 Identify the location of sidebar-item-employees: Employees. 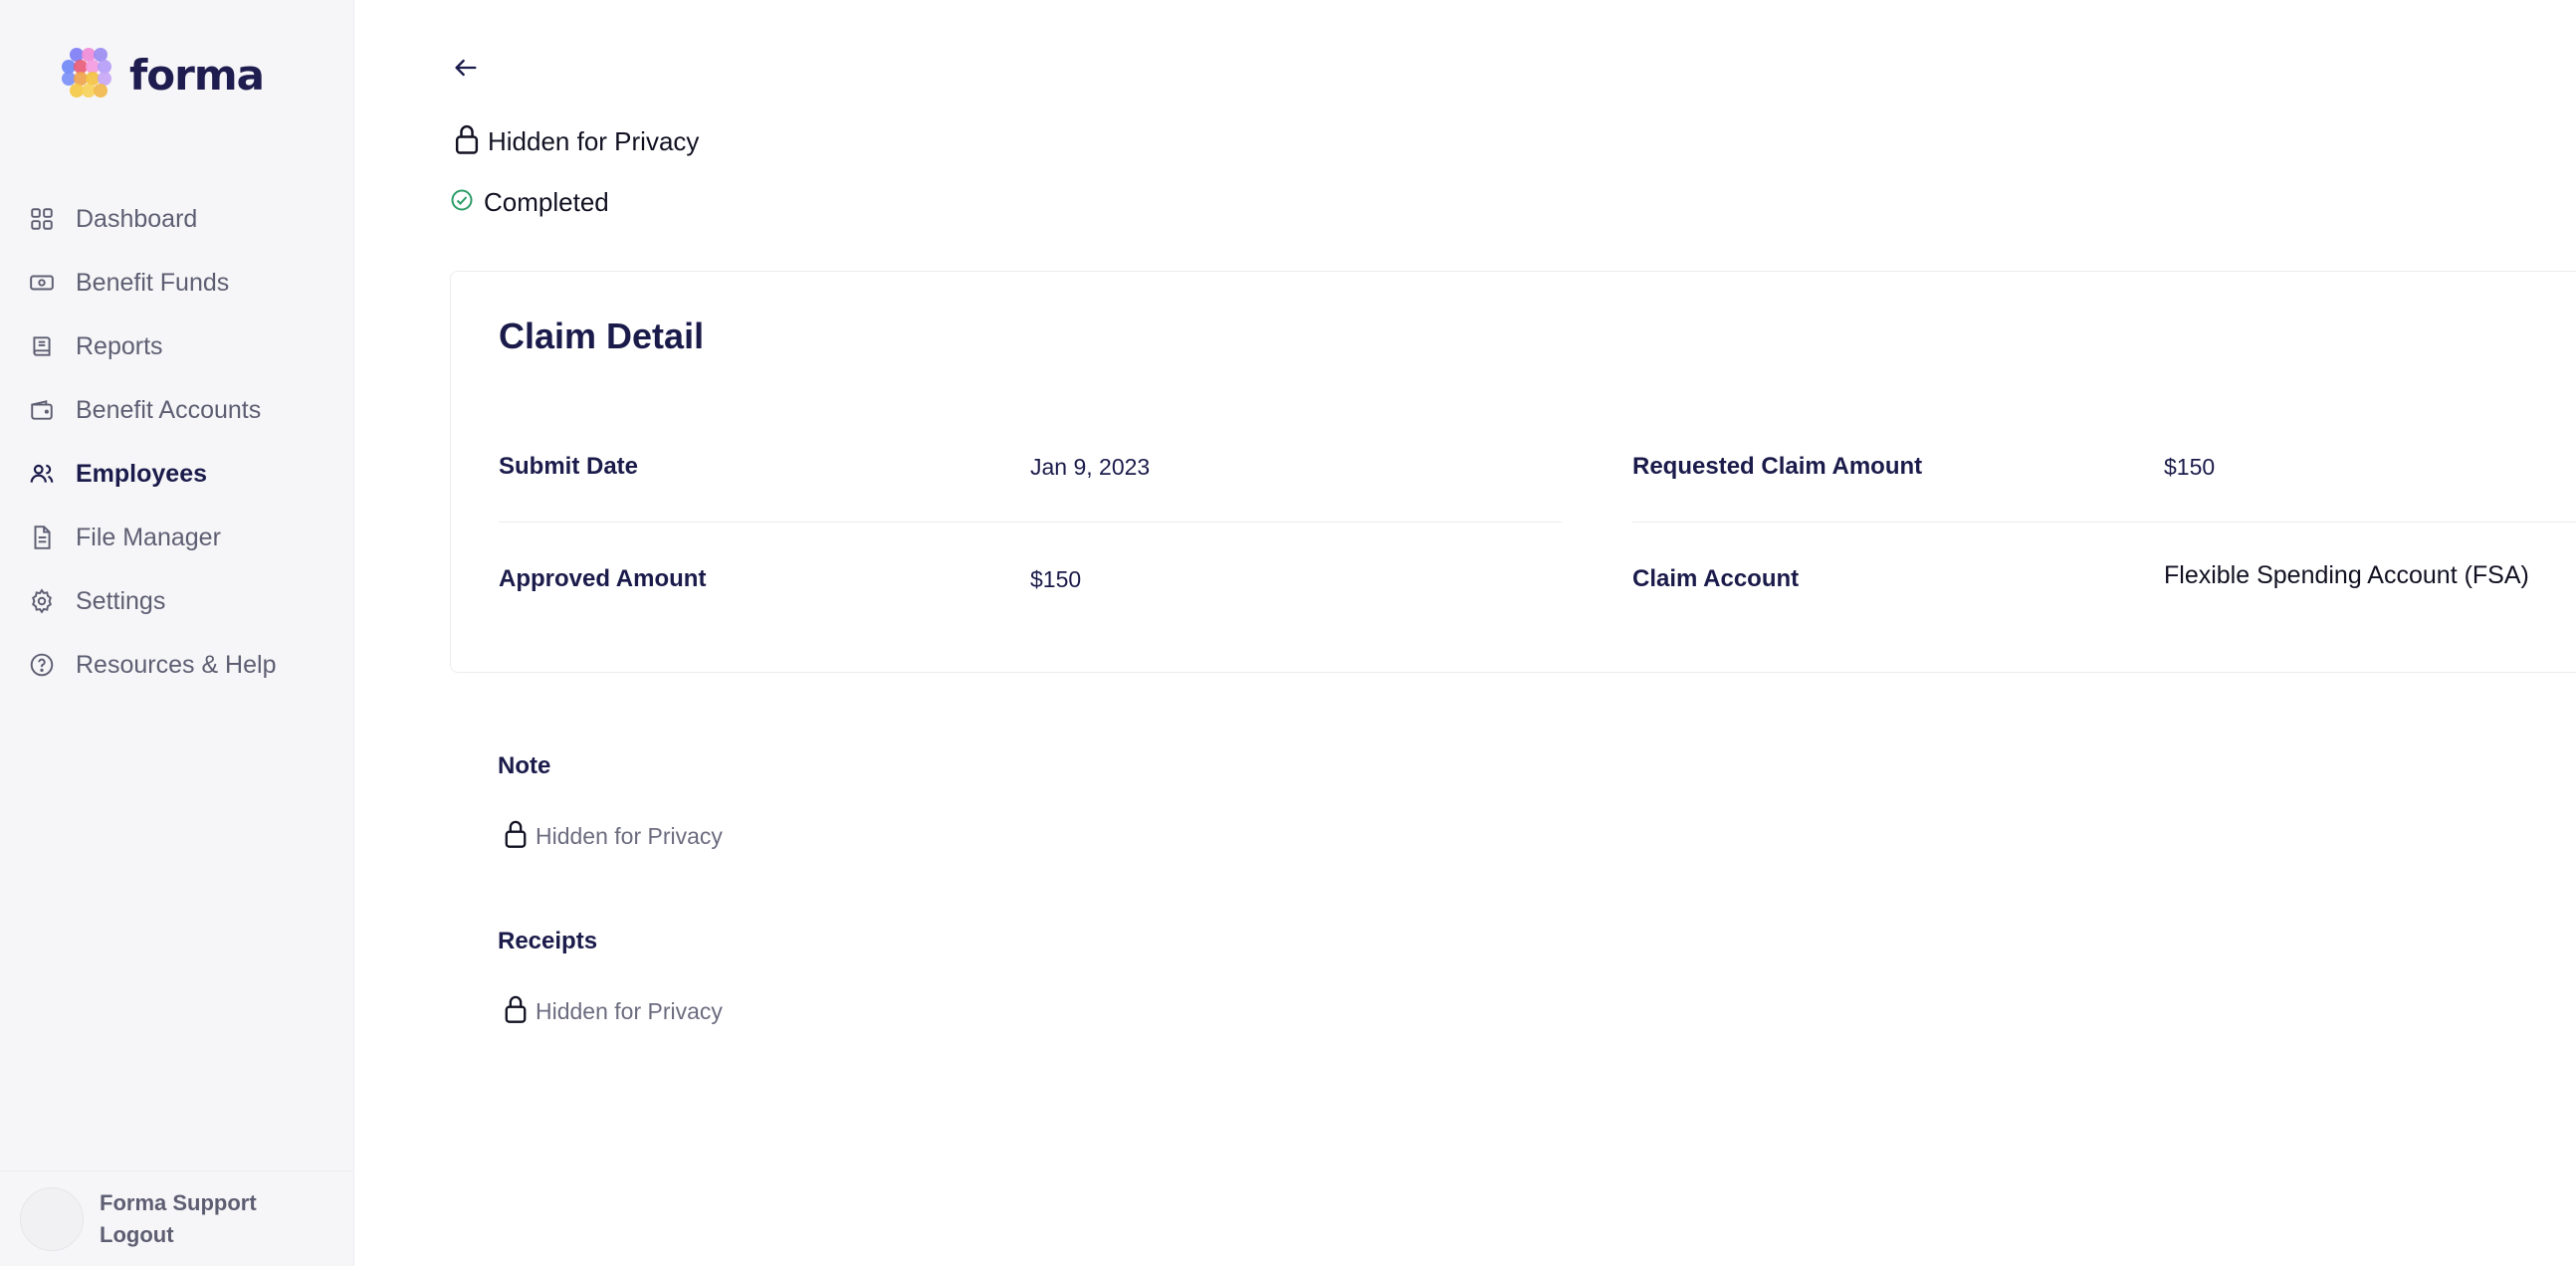
(177, 474).